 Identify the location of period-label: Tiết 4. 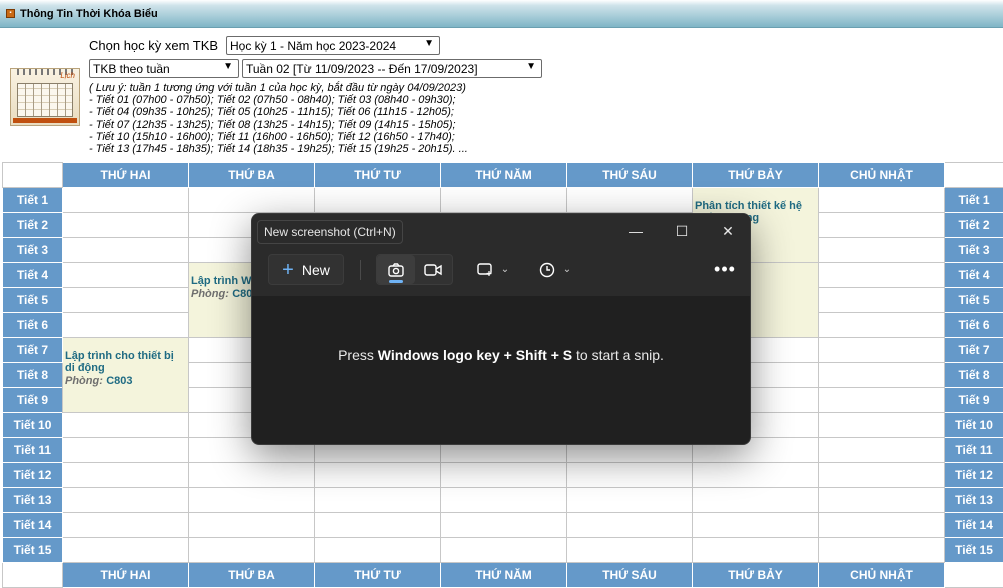
(974, 275).